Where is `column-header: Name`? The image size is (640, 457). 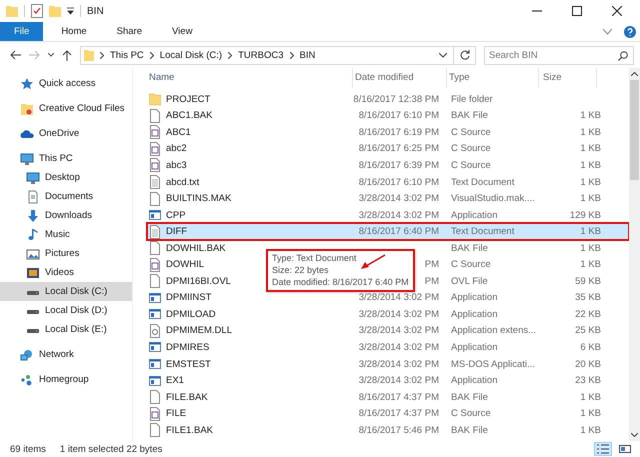
column-header: Name is located at coordinates (250, 78).